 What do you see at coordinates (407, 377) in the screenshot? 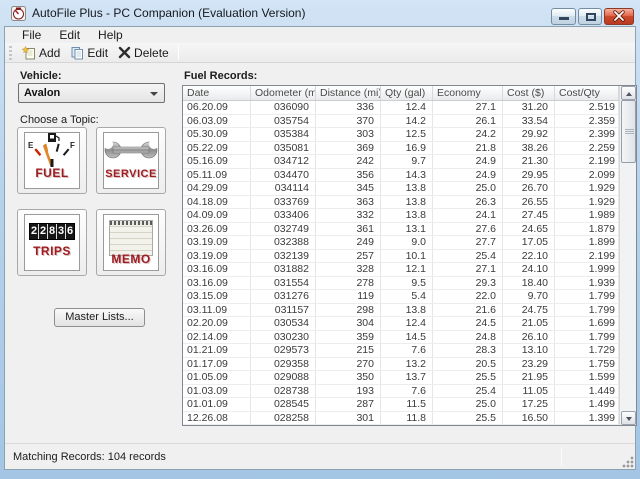
I see `table-cell: 13.7` at bounding box center [407, 377].